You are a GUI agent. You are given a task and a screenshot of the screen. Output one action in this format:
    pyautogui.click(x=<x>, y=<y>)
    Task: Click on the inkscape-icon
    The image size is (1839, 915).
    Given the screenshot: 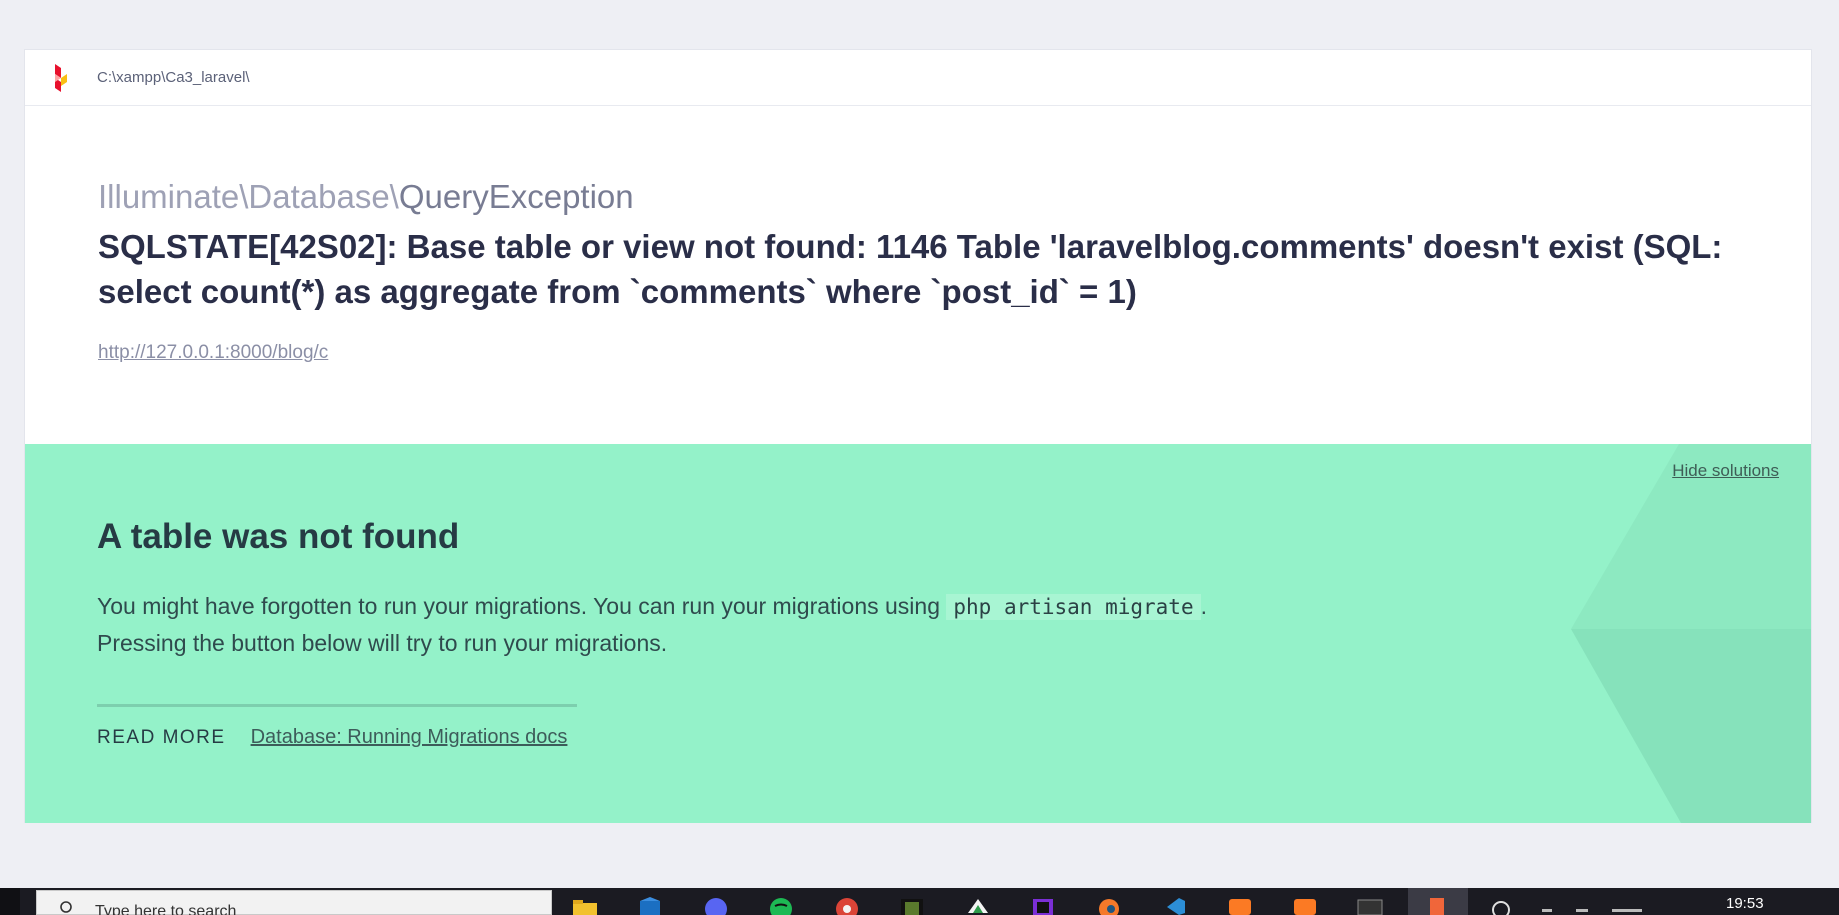 What is the action you would take?
    pyautogui.click(x=978, y=906)
    